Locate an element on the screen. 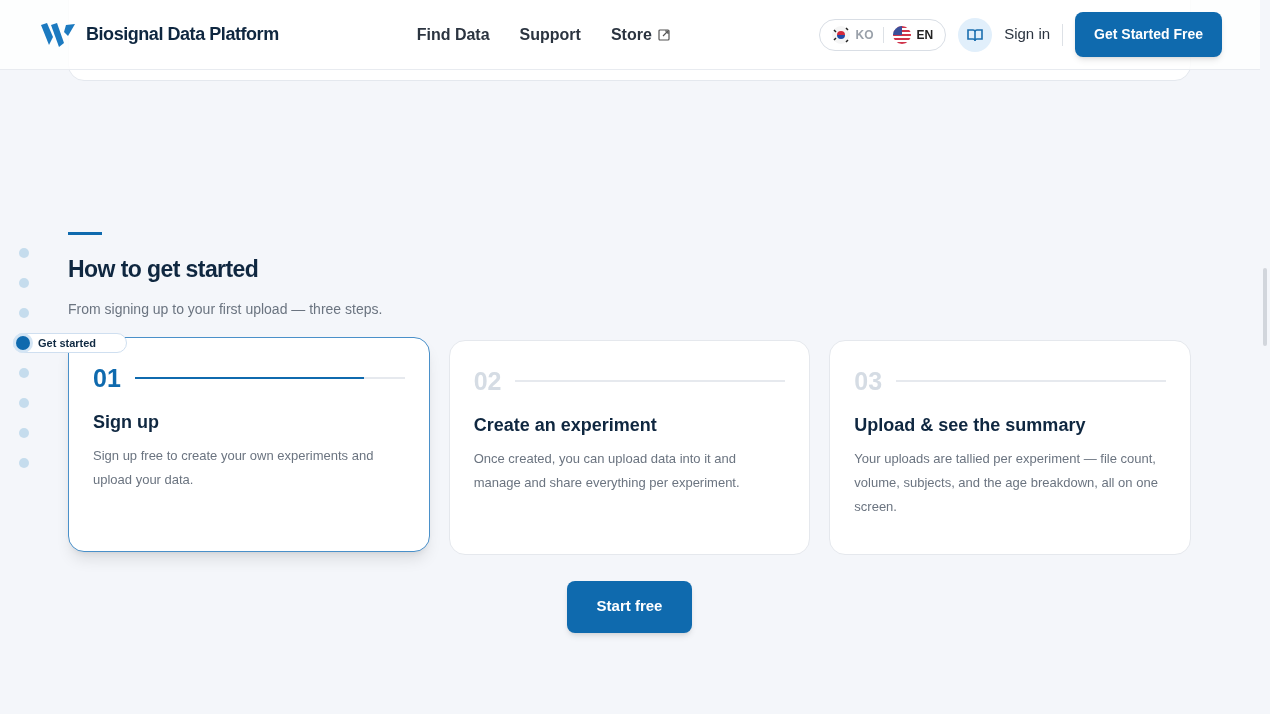 This screenshot has width=1270, height=714. step-number: 01 is located at coordinates (107, 378).